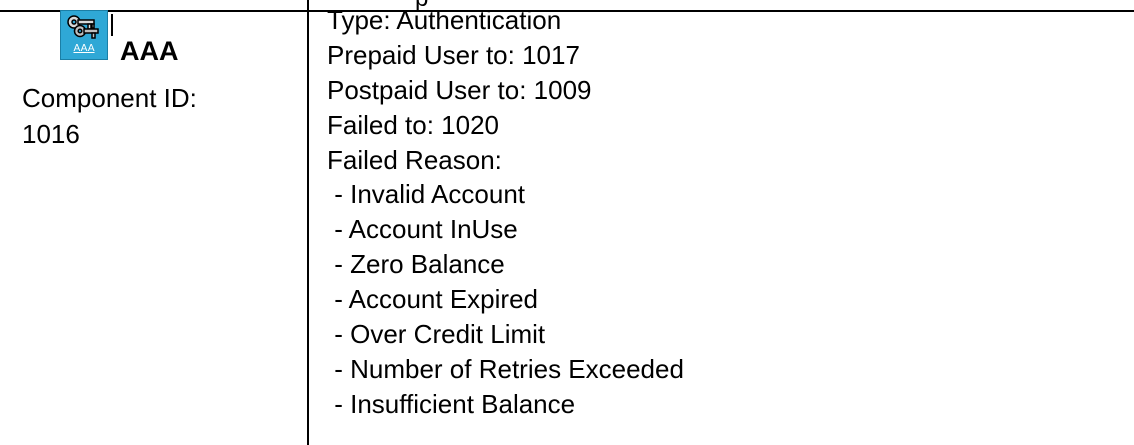 The width and height of the screenshot is (1134, 445). Describe the element at coordinates (157, 116) in the screenshot. I see `component-id: Component ID: 1016` at that location.